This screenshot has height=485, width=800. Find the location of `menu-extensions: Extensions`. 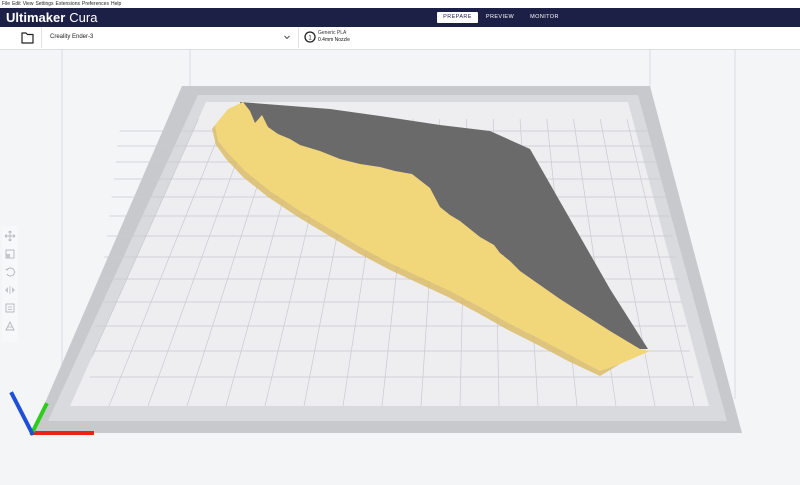

menu-extensions: Extensions is located at coordinates (68, 4).